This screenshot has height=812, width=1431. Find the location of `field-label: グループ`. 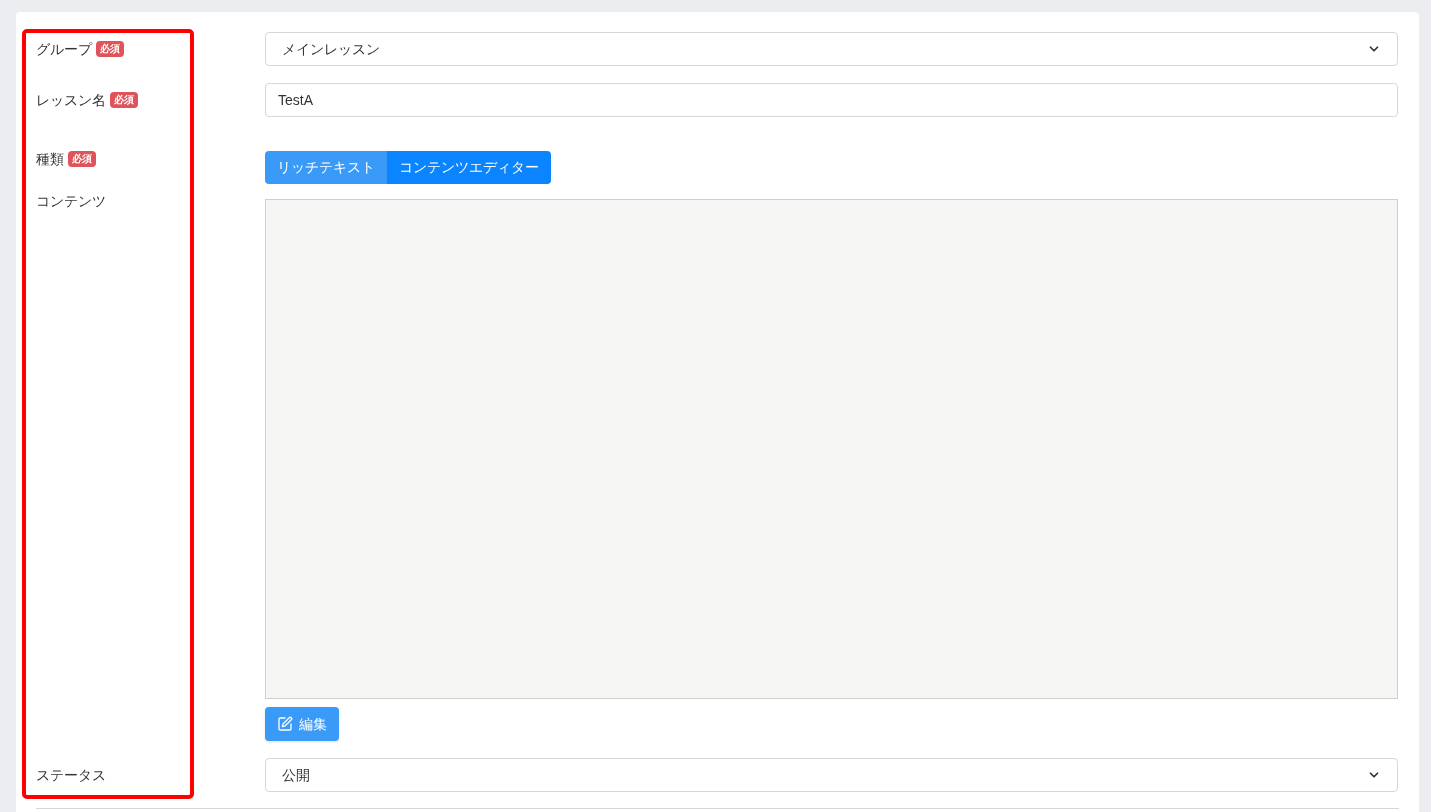

field-label: グループ is located at coordinates (64, 49).